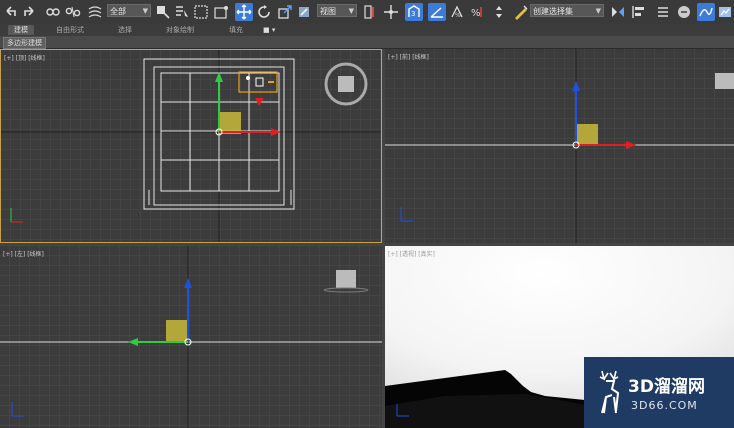 This screenshot has height=428, width=734. What do you see at coordinates (684, 12) in the screenshot?
I see `graphite-tools-icon` at bounding box center [684, 12].